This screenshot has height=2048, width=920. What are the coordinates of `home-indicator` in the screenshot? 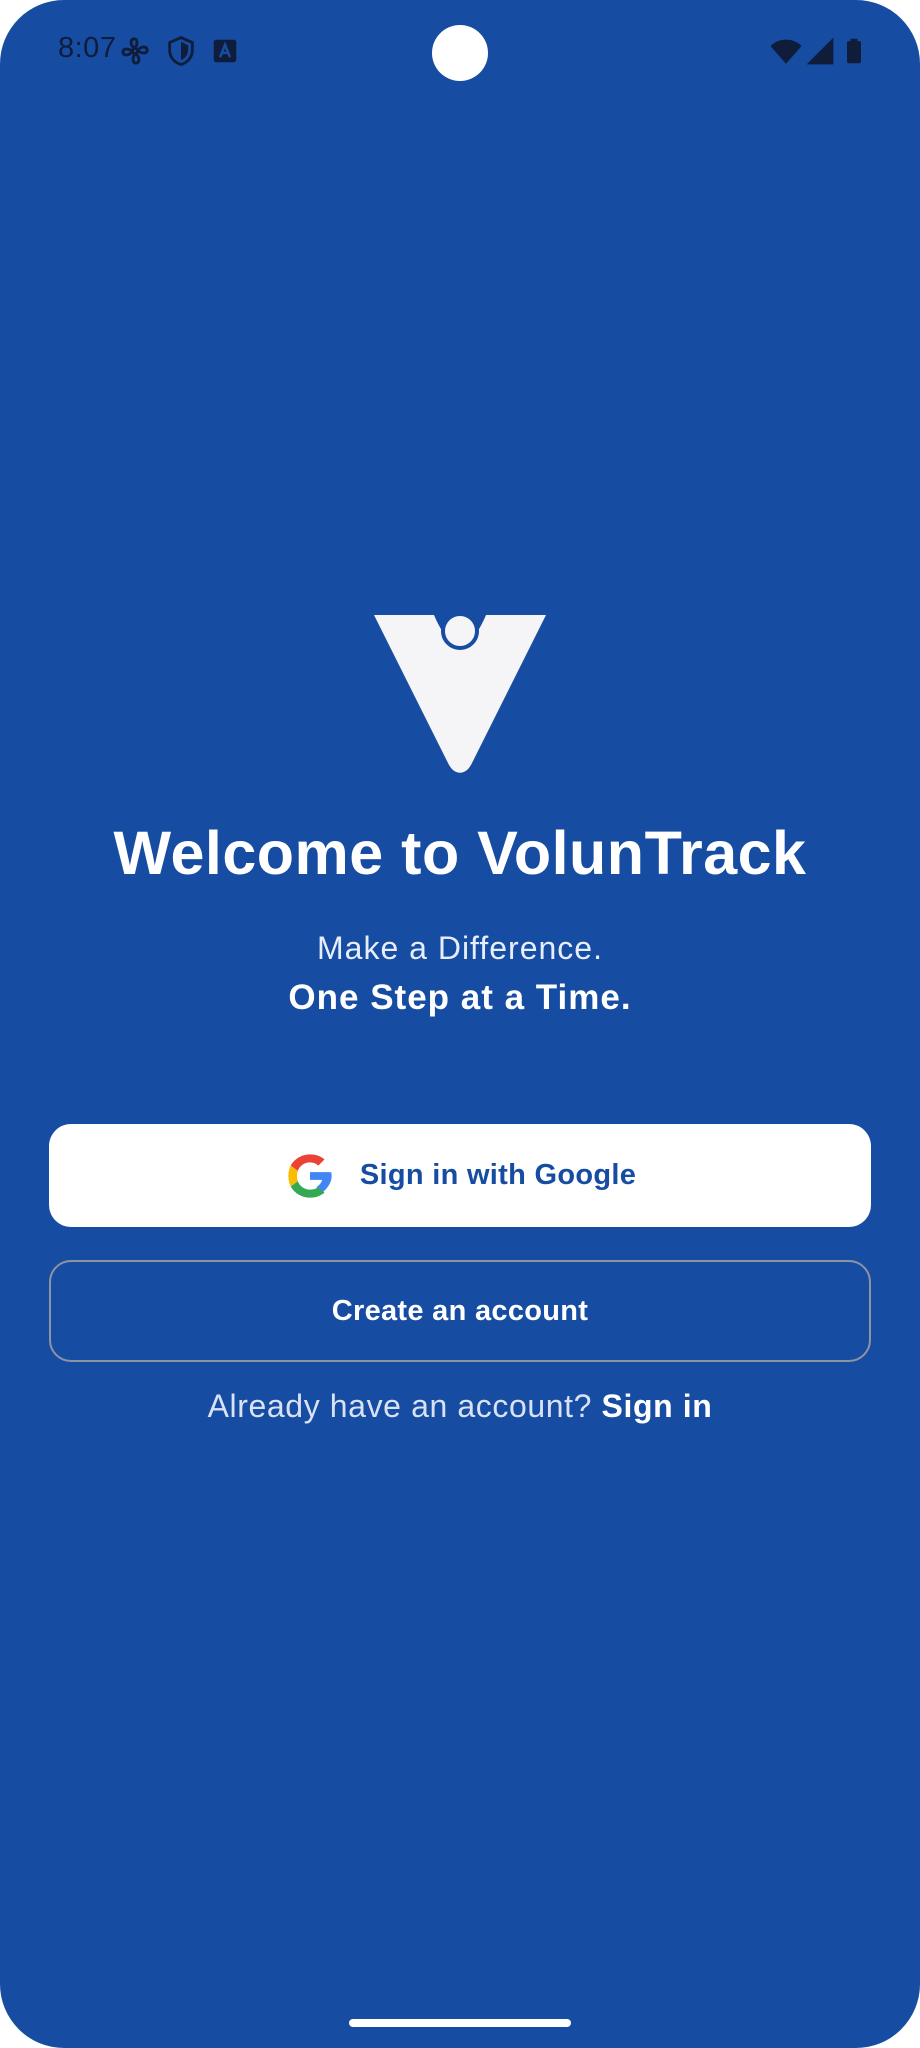 It's located at (460, 2023).